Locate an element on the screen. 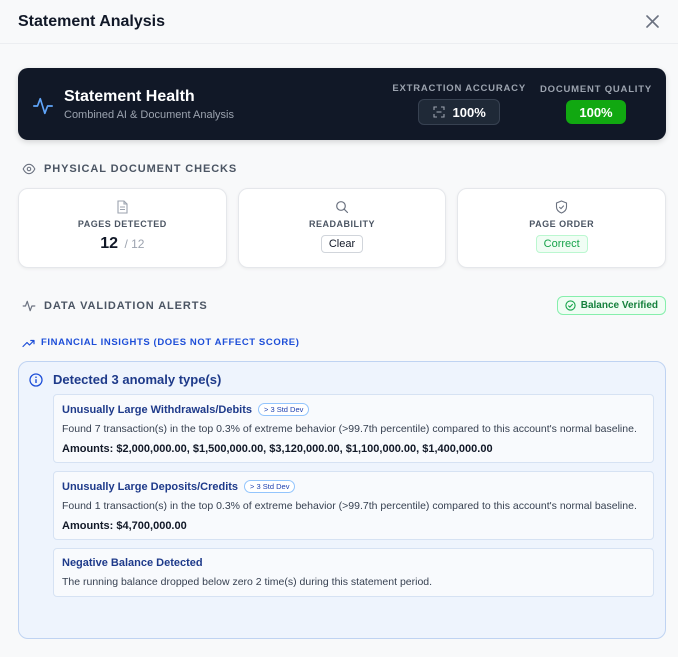 This screenshot has height=657, width=678. close-button is located at coordinates (652, 22).